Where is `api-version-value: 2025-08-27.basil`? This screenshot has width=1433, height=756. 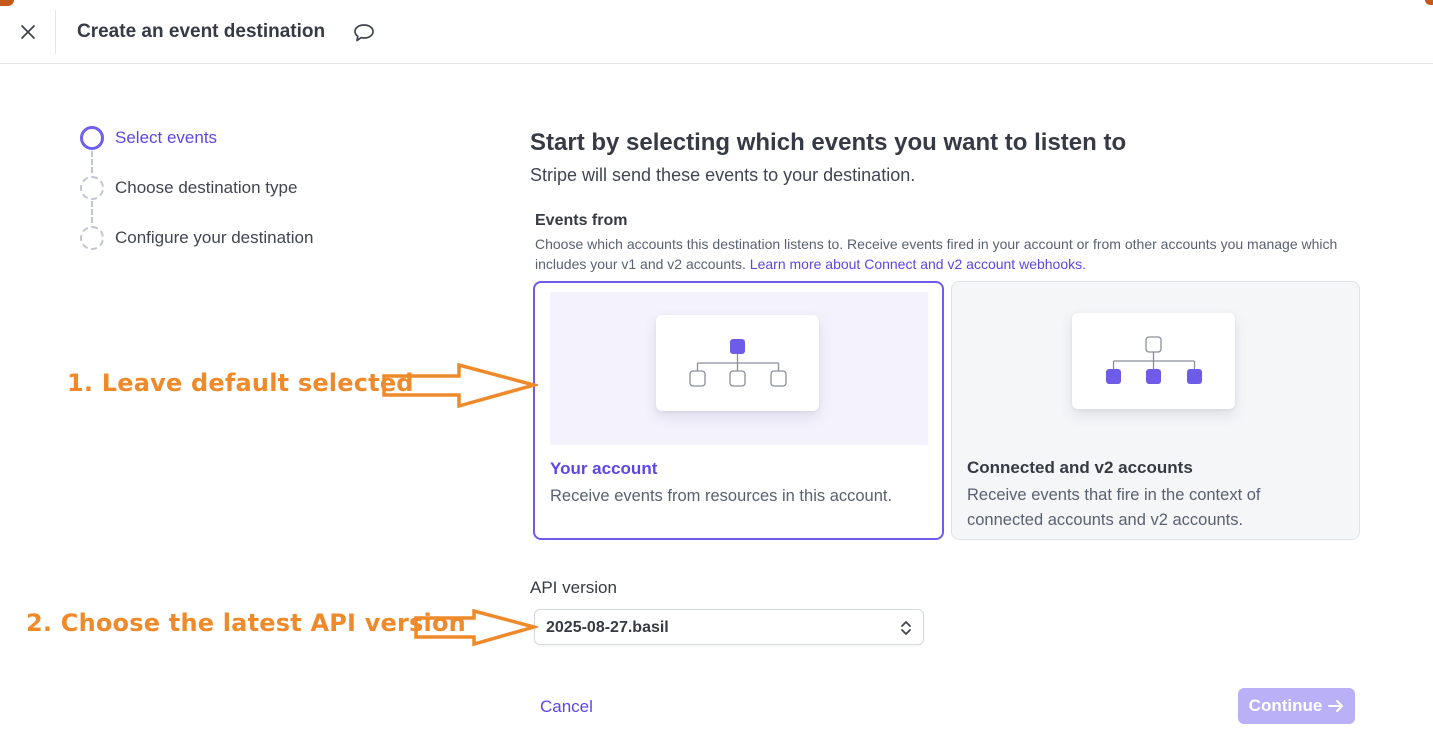 api-version-value: 2025-08-27.basil is located at coordinates (607, 627).